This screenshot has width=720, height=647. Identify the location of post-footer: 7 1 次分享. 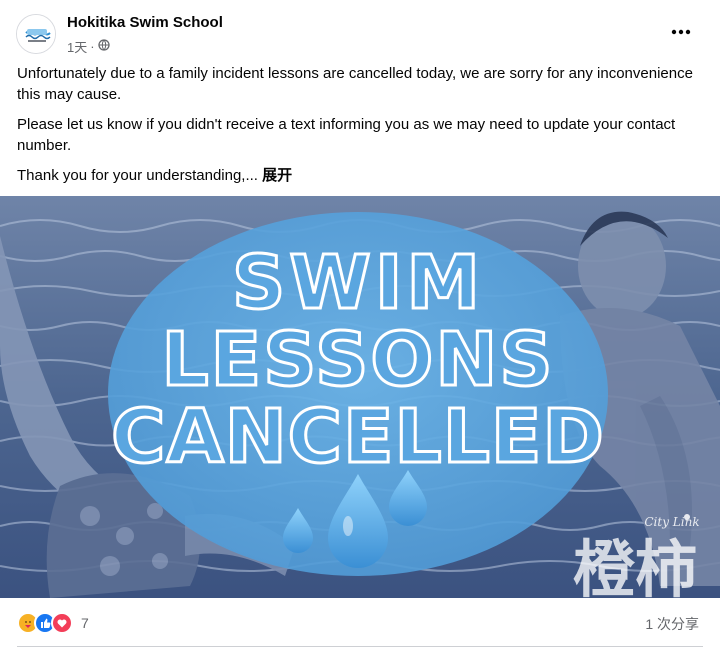
(360, 623).